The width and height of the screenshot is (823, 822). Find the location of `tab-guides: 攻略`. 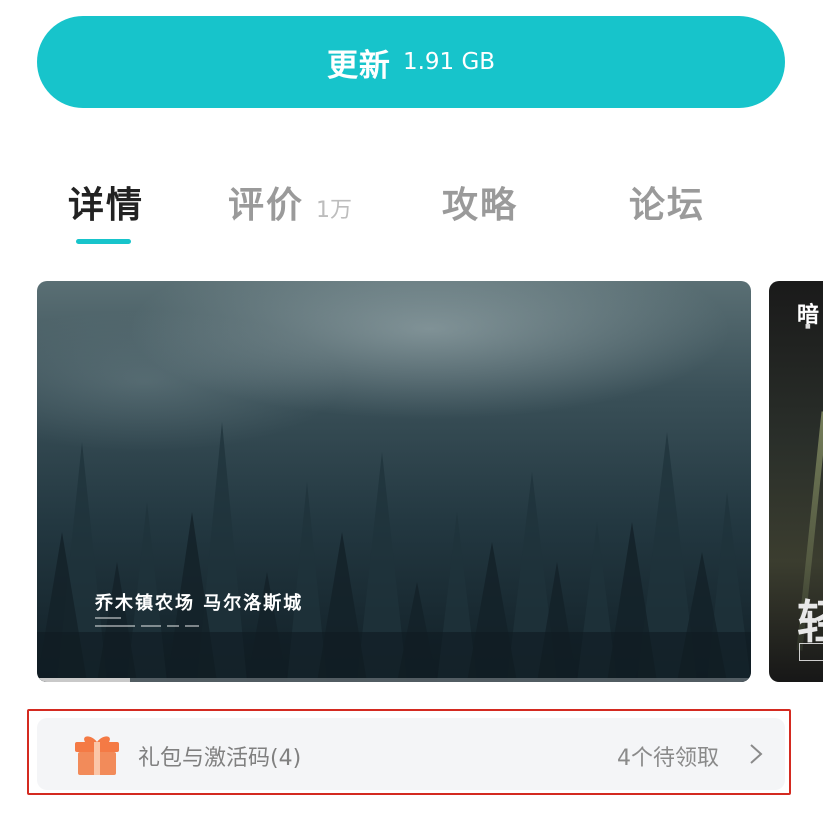

tab-guides: 攻略 is located at coordinates (480, 202).